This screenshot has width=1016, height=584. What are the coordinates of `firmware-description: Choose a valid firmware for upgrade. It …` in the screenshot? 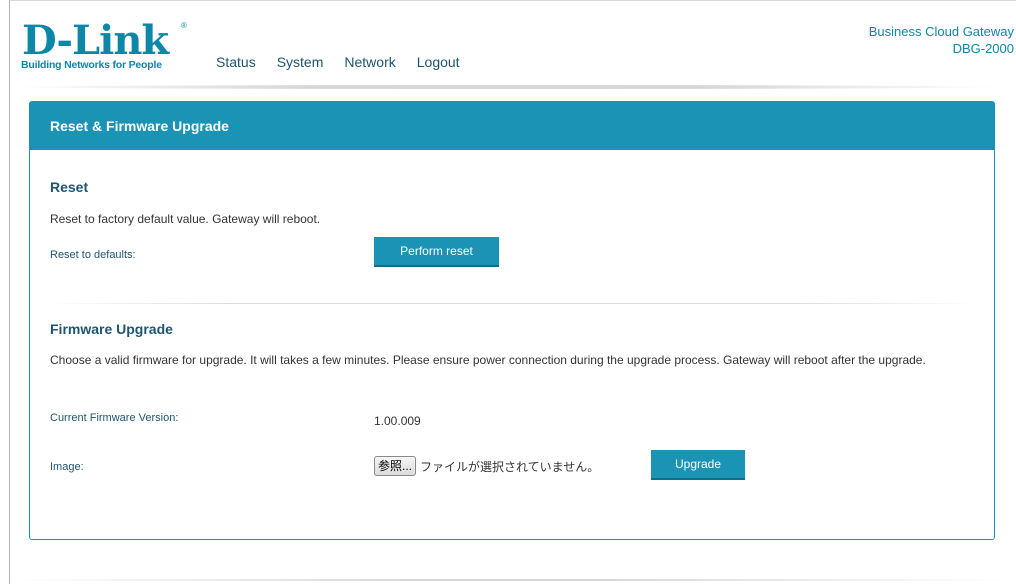 It's located at (488, 360).